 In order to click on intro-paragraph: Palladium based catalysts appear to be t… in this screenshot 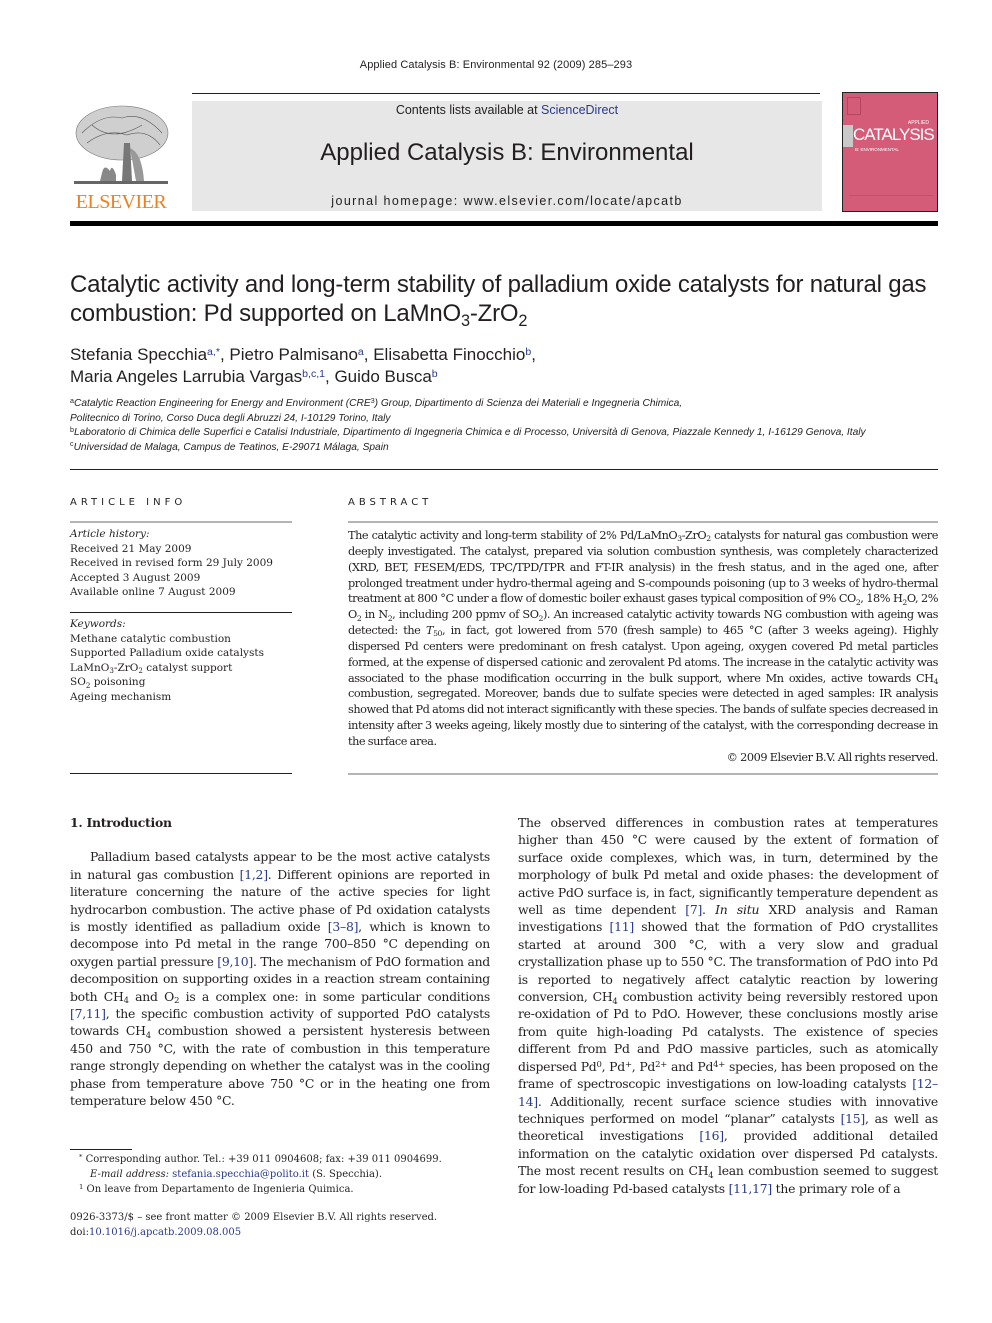, I will do `click(280, 978)`.